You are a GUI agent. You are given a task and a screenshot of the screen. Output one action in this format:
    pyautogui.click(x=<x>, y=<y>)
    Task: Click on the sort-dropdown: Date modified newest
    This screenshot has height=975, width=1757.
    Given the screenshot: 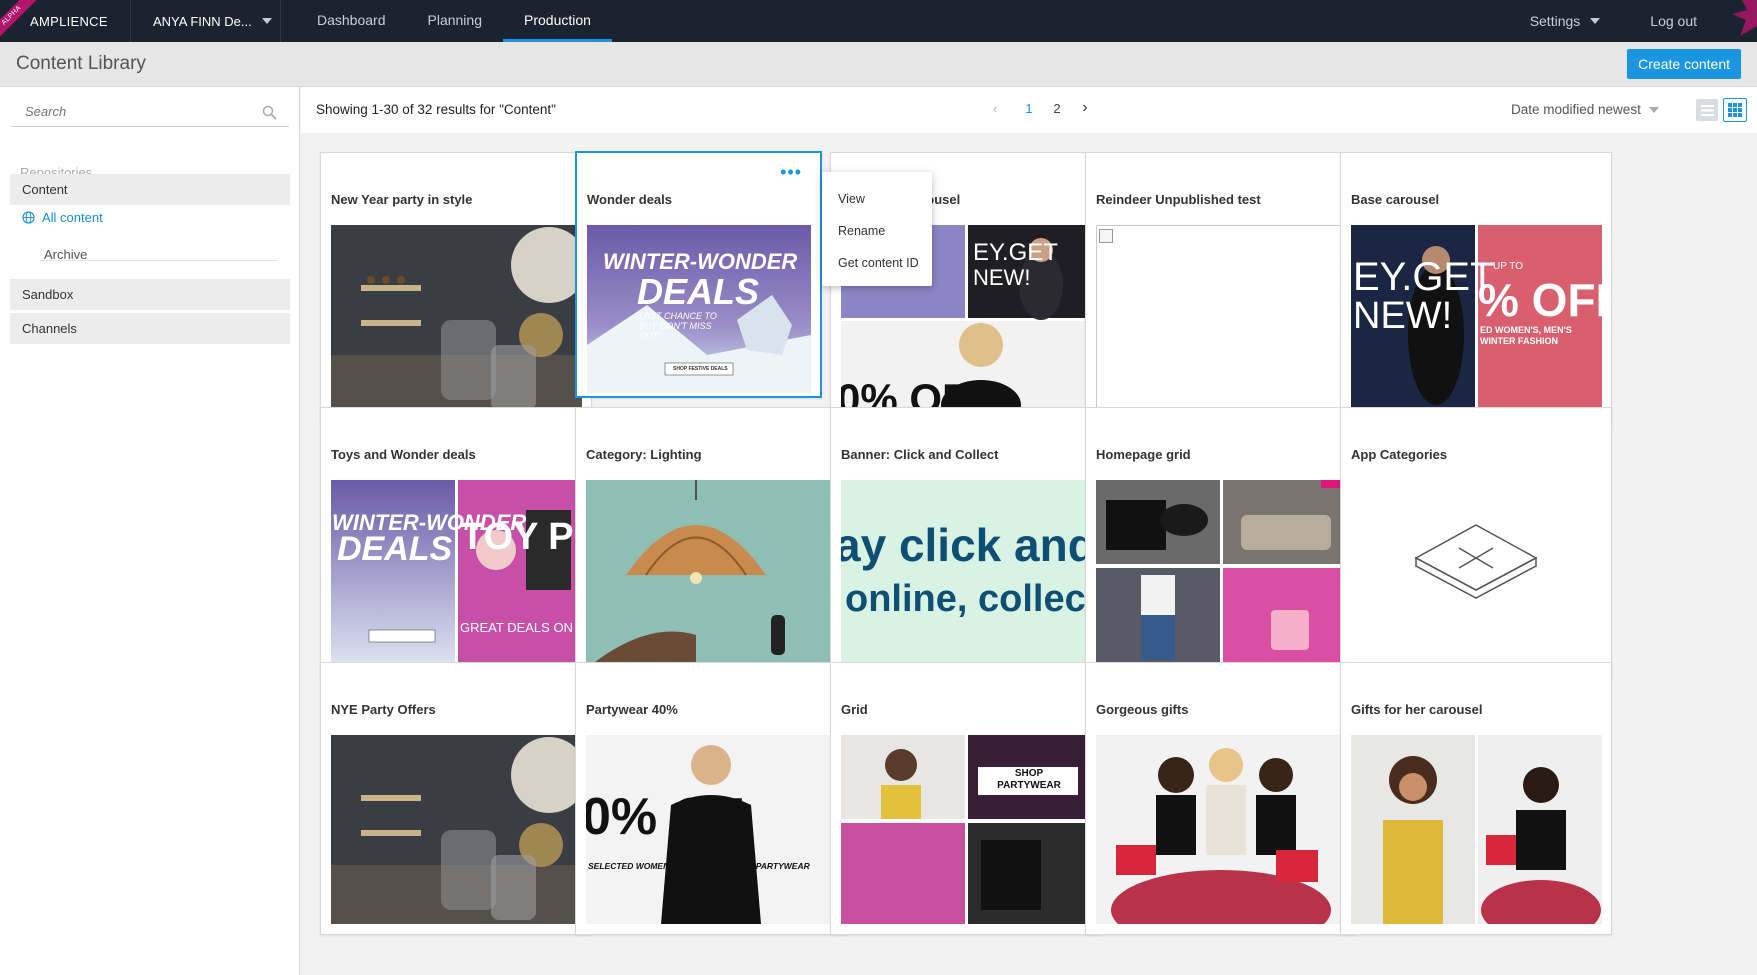 What is the action you would take?
    pyautogui.click(x=1585, y=109)
    